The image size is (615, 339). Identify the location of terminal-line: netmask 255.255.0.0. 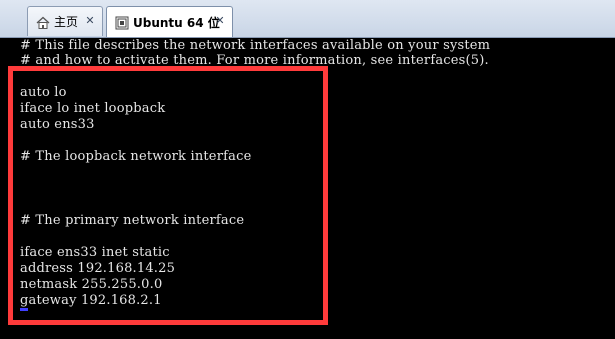
(91, 284).